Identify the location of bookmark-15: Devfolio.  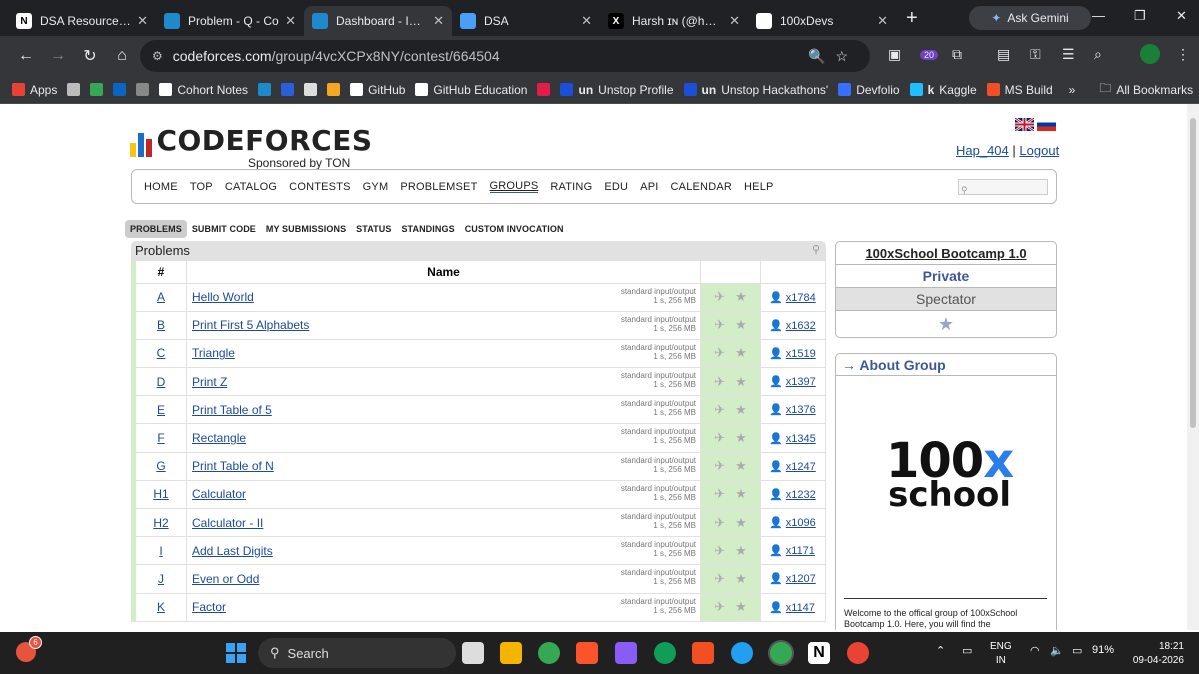
(869, 90).